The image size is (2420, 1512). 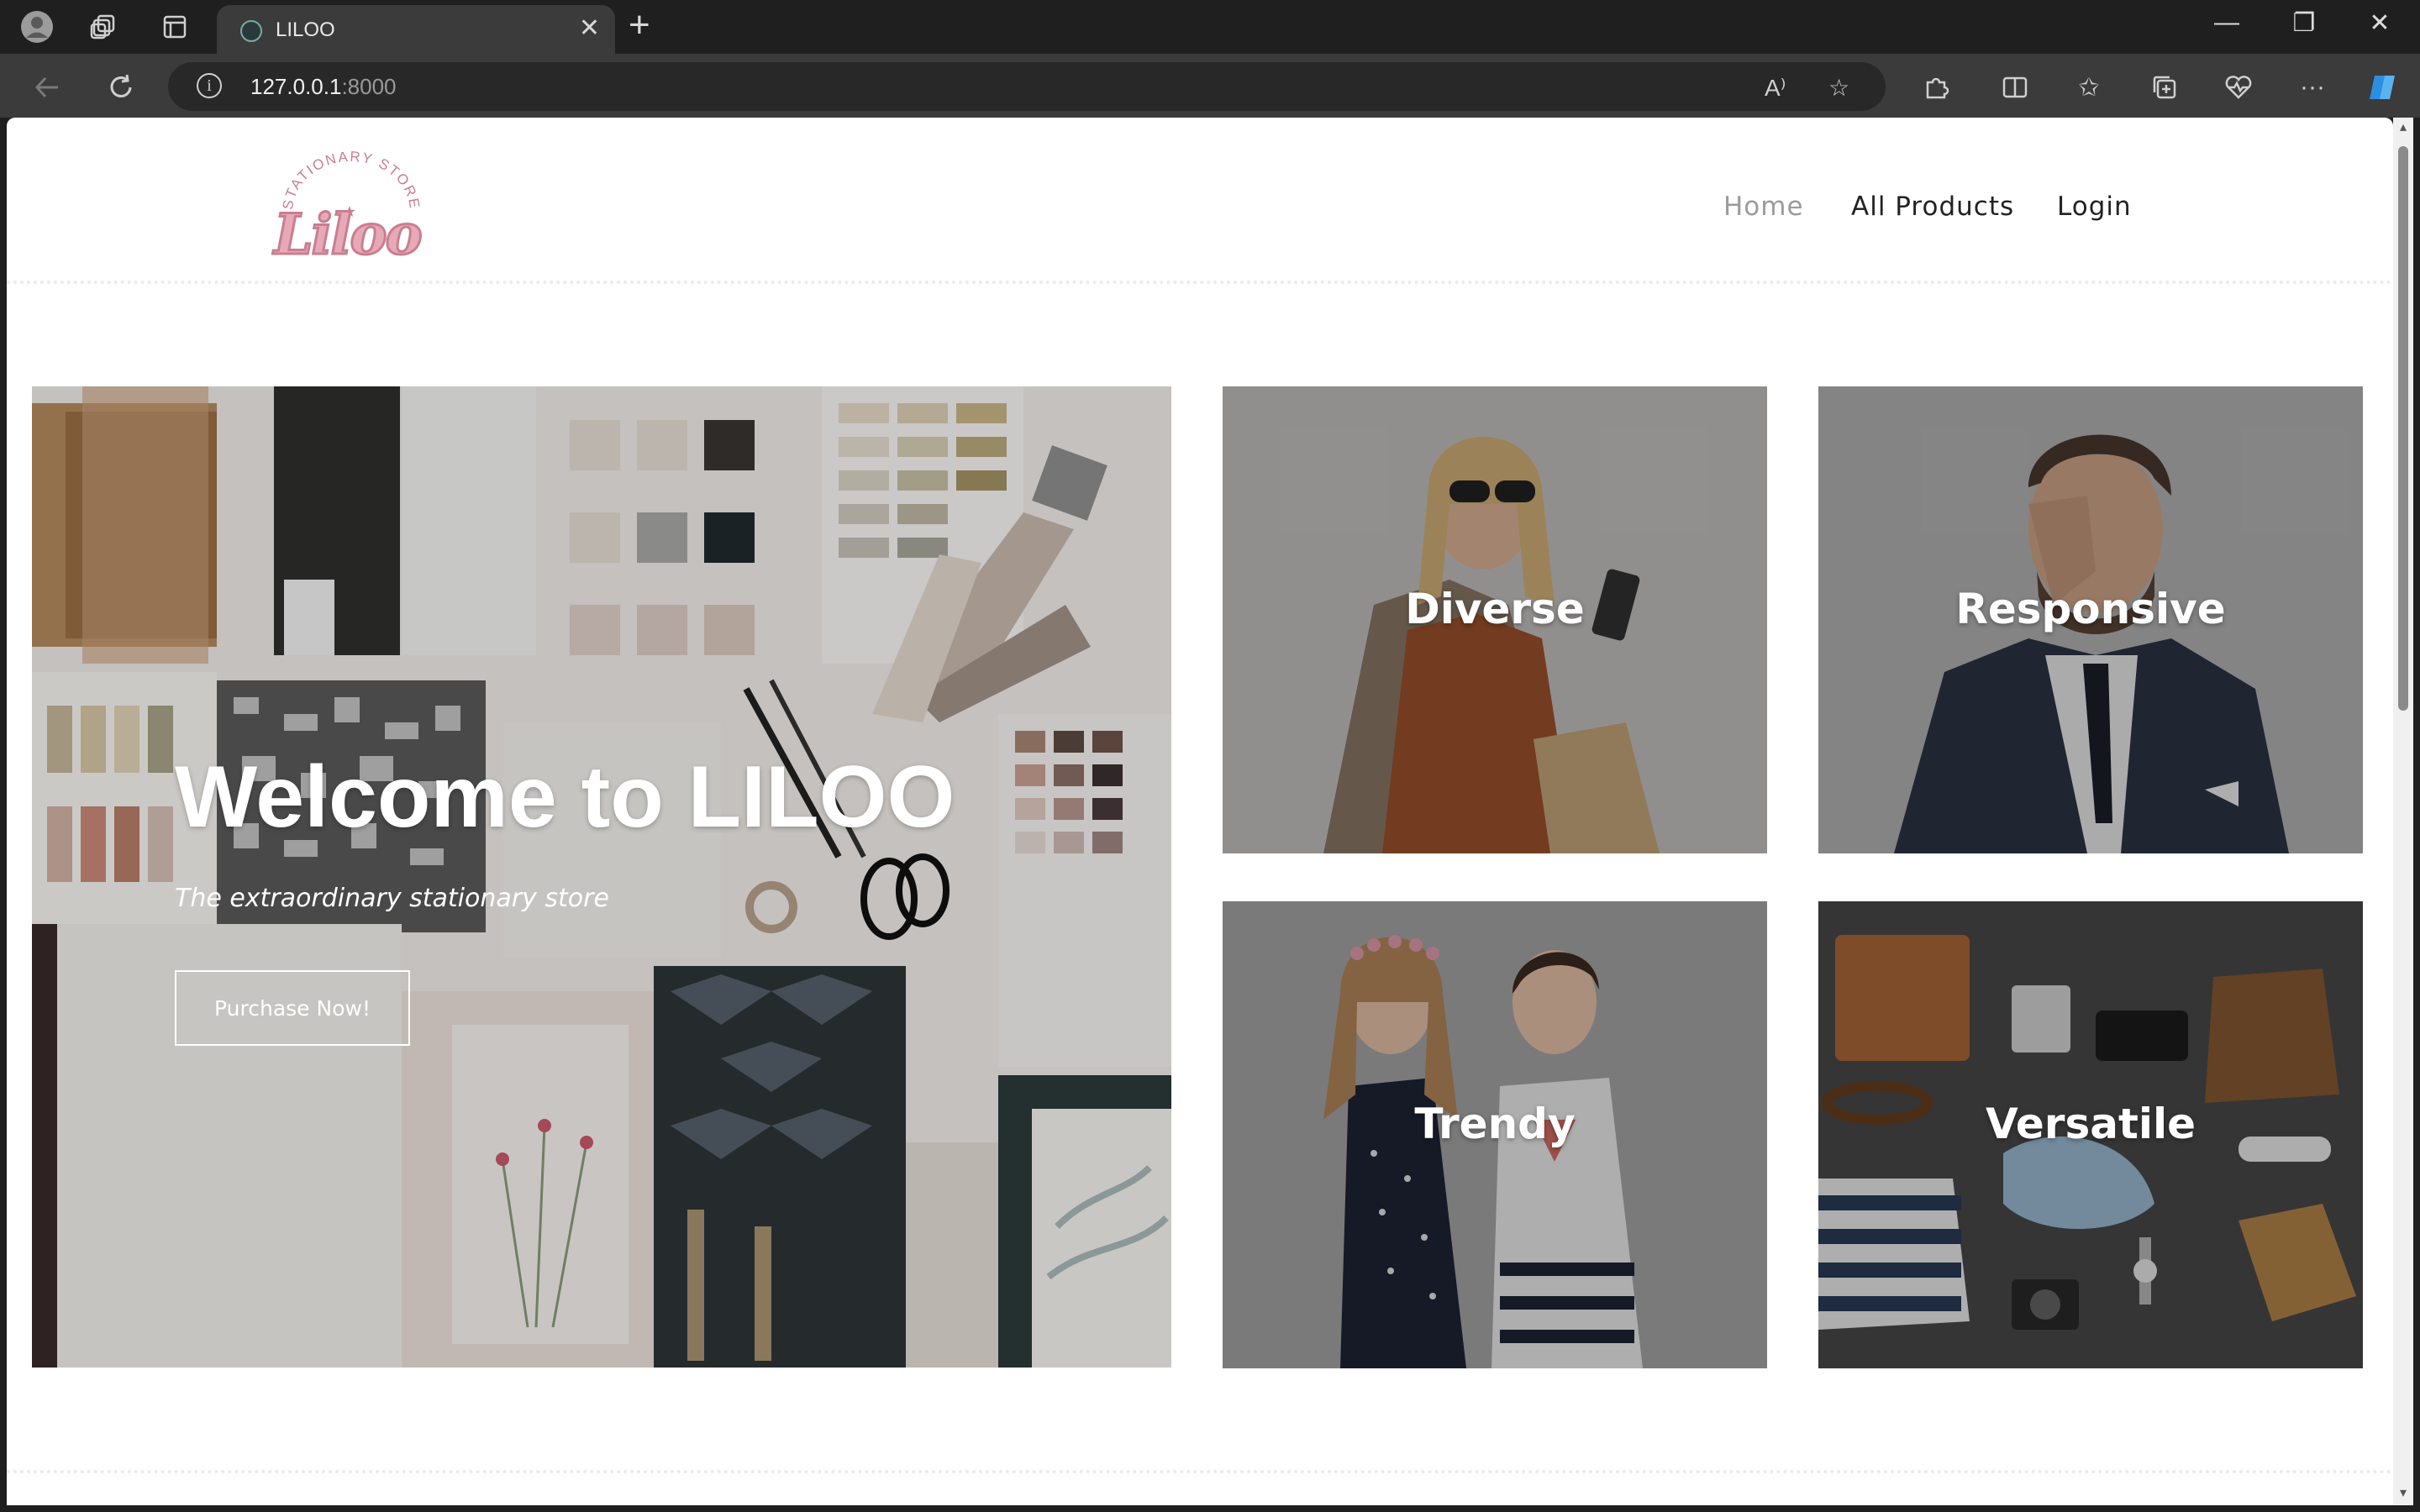 I want to click on scroll-thumb, so click(x=2403, y=428).